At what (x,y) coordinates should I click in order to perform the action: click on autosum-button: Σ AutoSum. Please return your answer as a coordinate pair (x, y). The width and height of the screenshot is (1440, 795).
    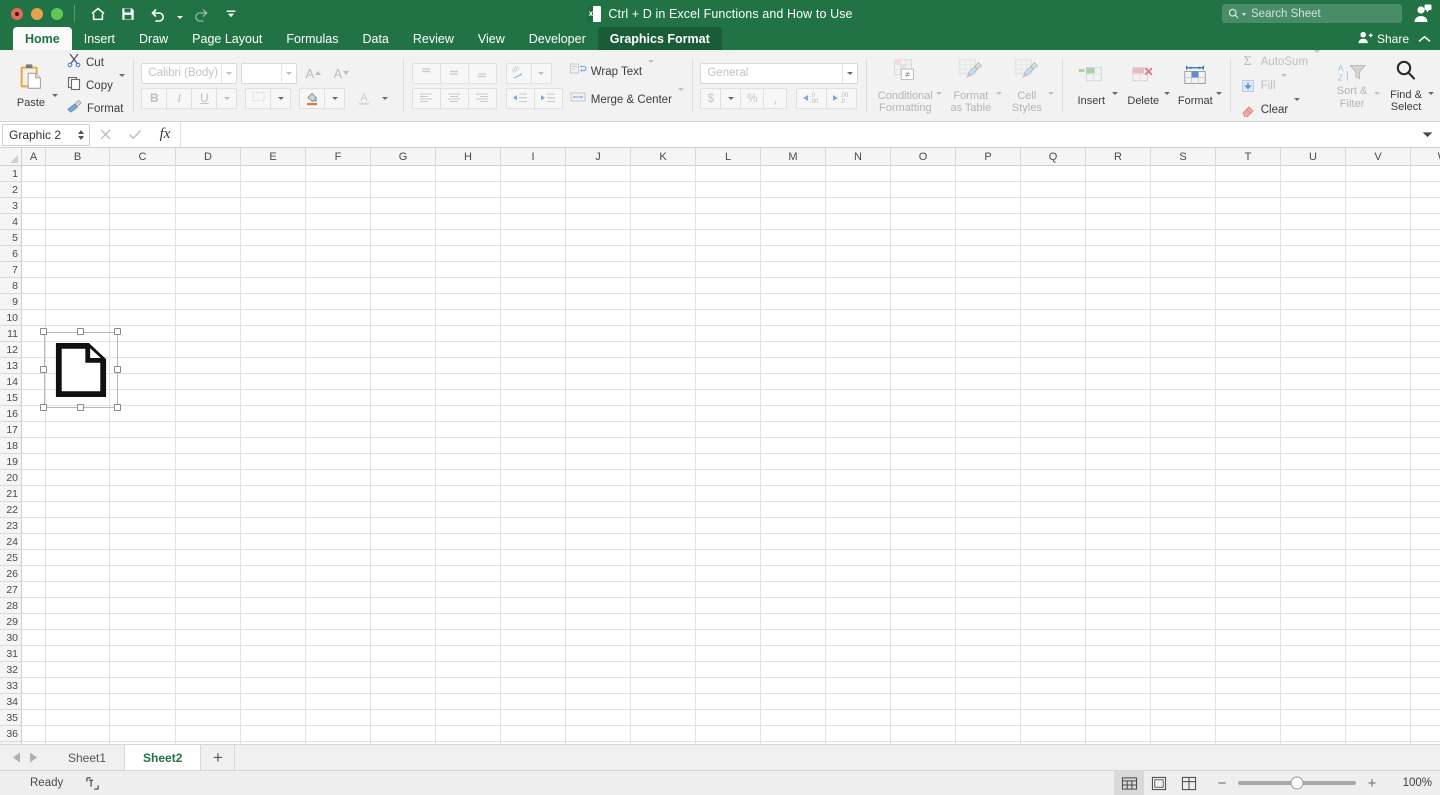
    Looking at the image, I should click on (1280, 61).